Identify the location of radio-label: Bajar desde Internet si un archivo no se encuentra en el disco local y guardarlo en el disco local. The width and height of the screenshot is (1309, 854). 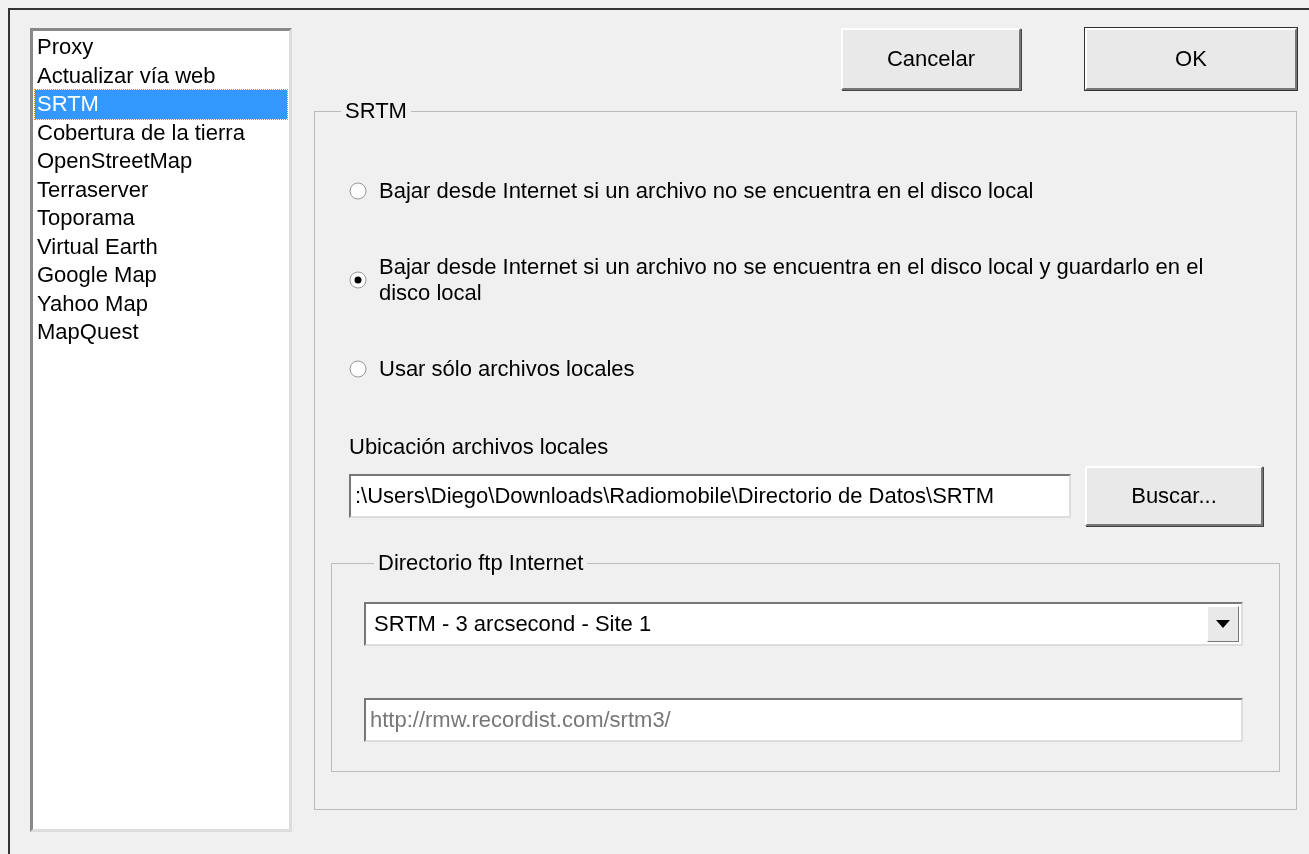
(792, 280).